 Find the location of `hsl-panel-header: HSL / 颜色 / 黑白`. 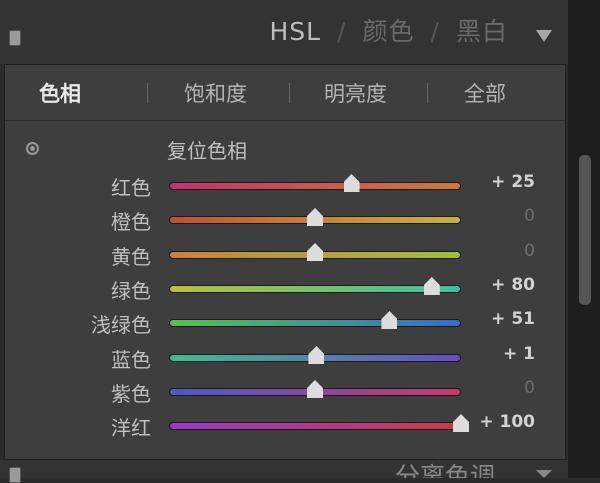

hsl-panel-header: HSL / 颜色 / 黑白 is located at coordinates (284, 32).